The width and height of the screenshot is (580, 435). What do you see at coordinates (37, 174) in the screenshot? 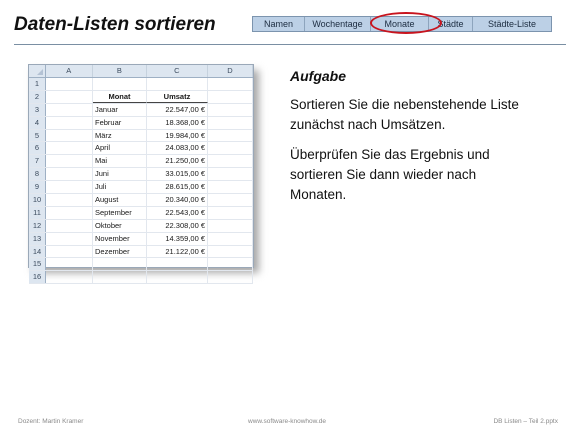
I see `row-number: 8` at bounding box center [37, 174].